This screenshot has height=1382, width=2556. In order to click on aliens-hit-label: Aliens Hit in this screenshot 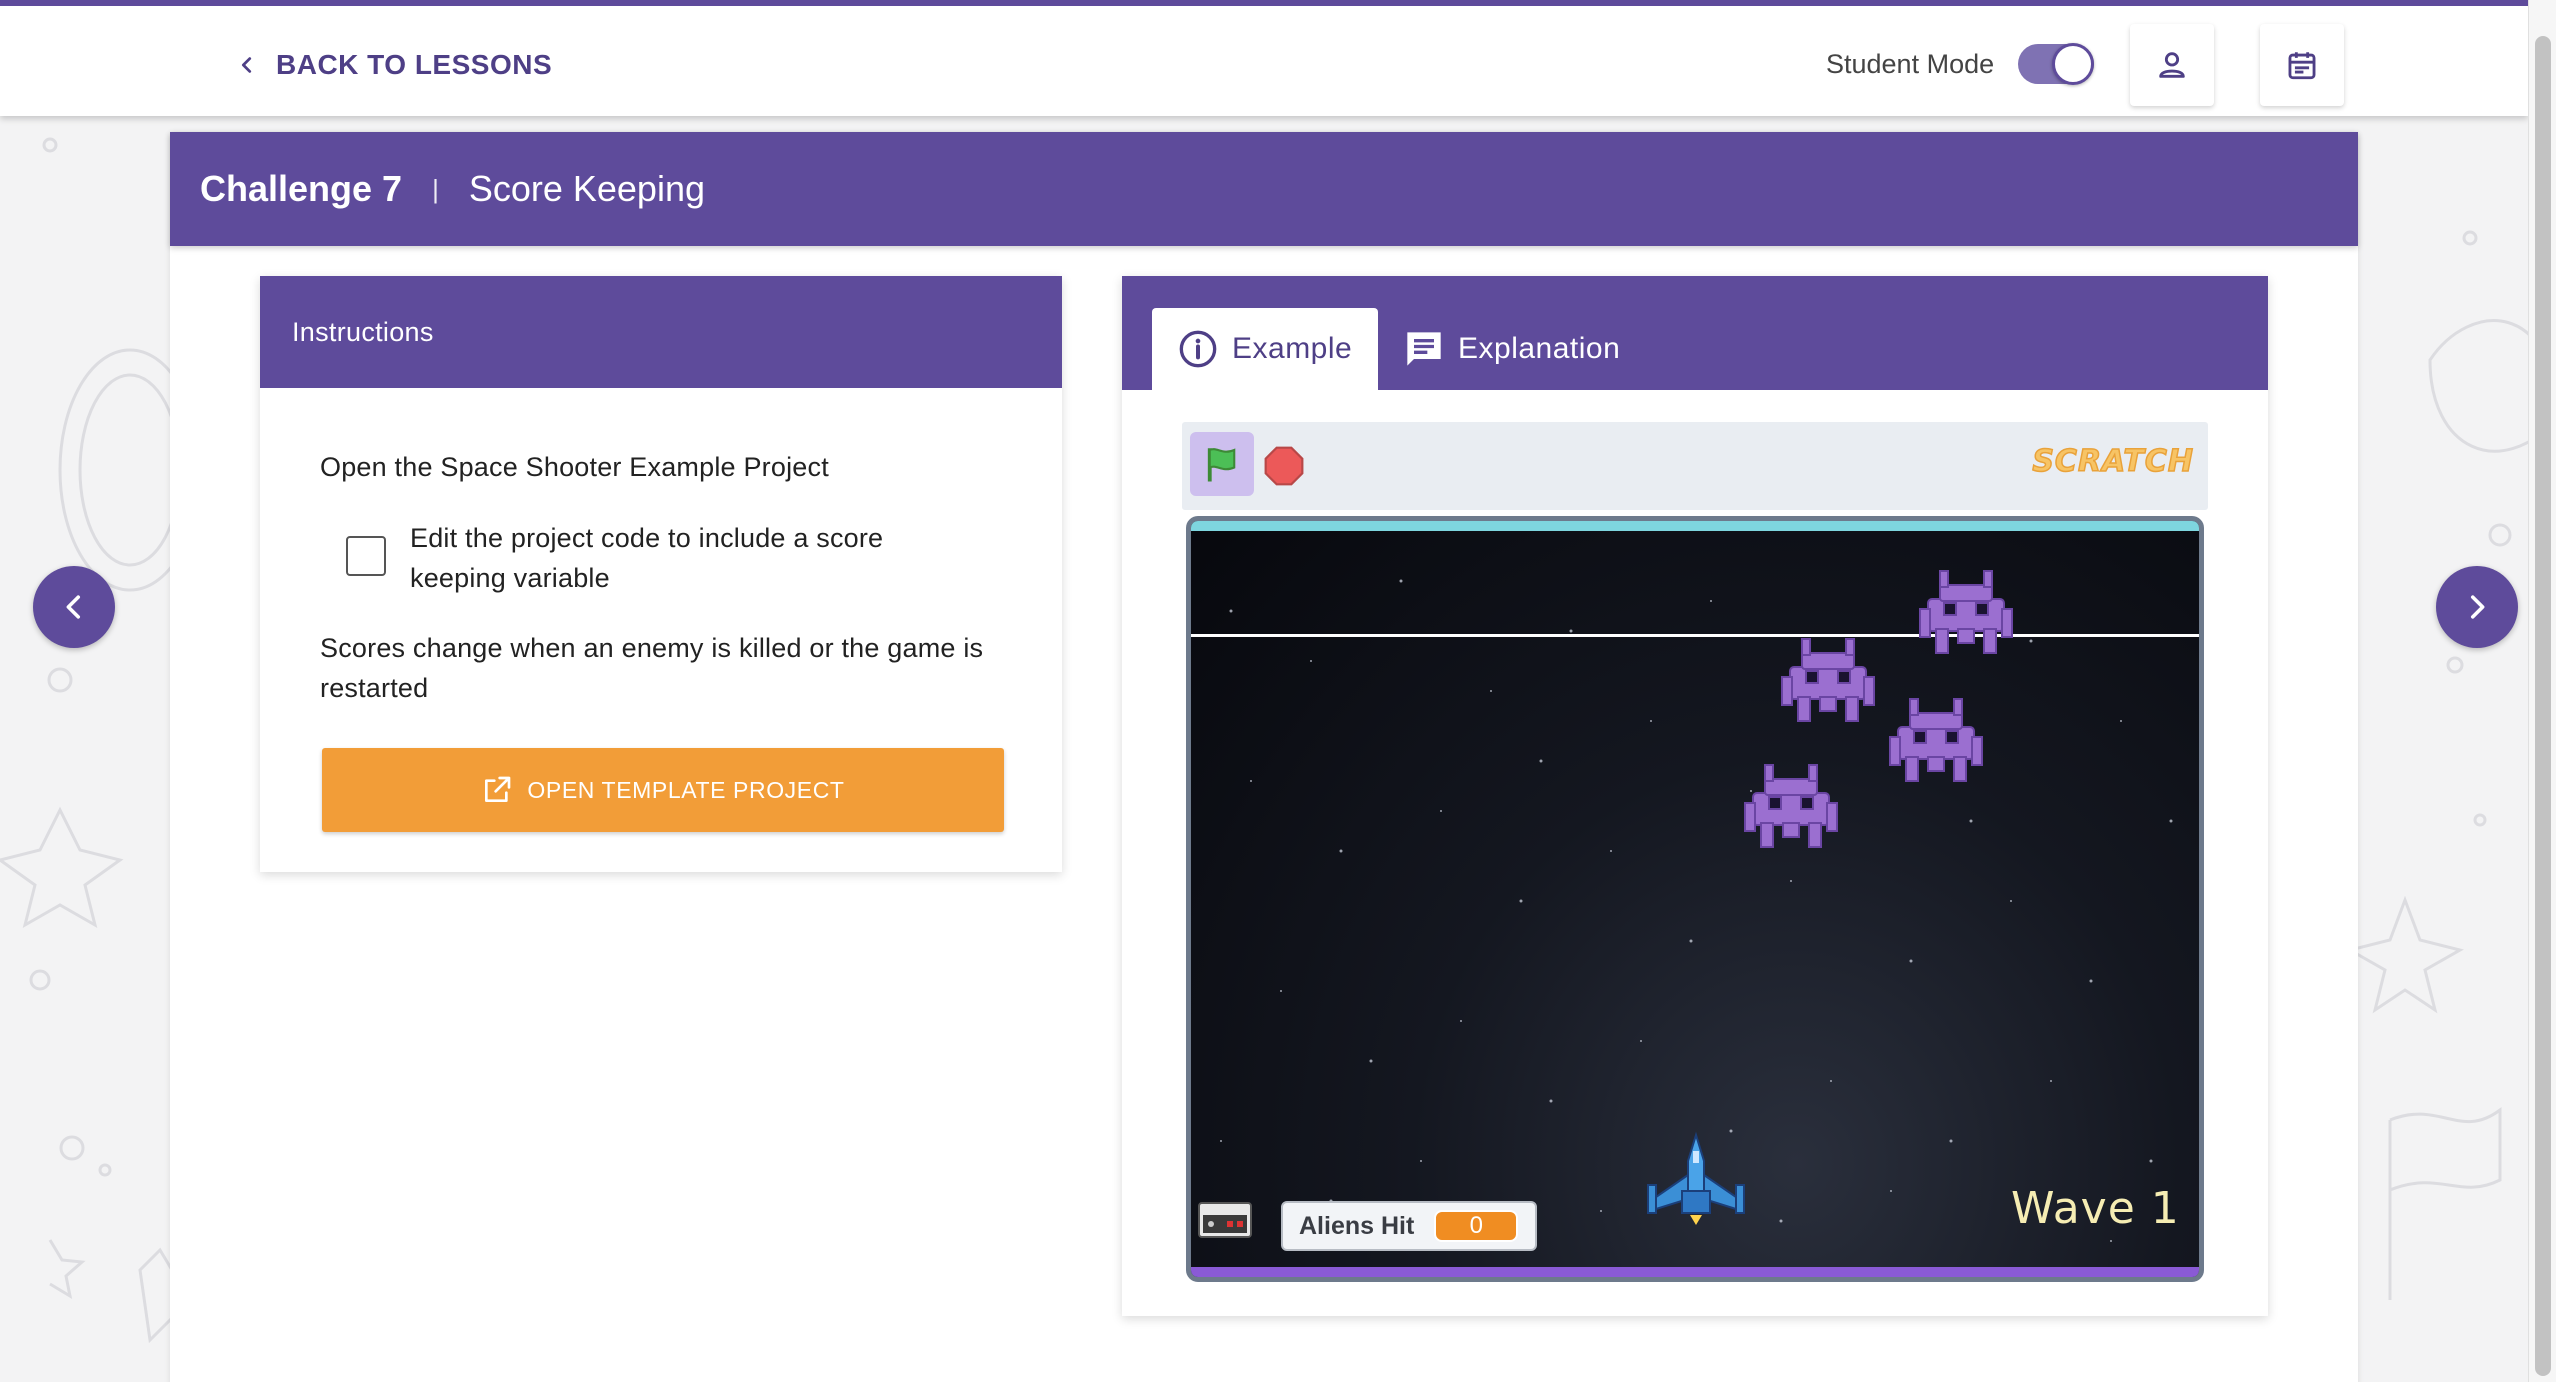, I will do `click(1357, 1225)`.